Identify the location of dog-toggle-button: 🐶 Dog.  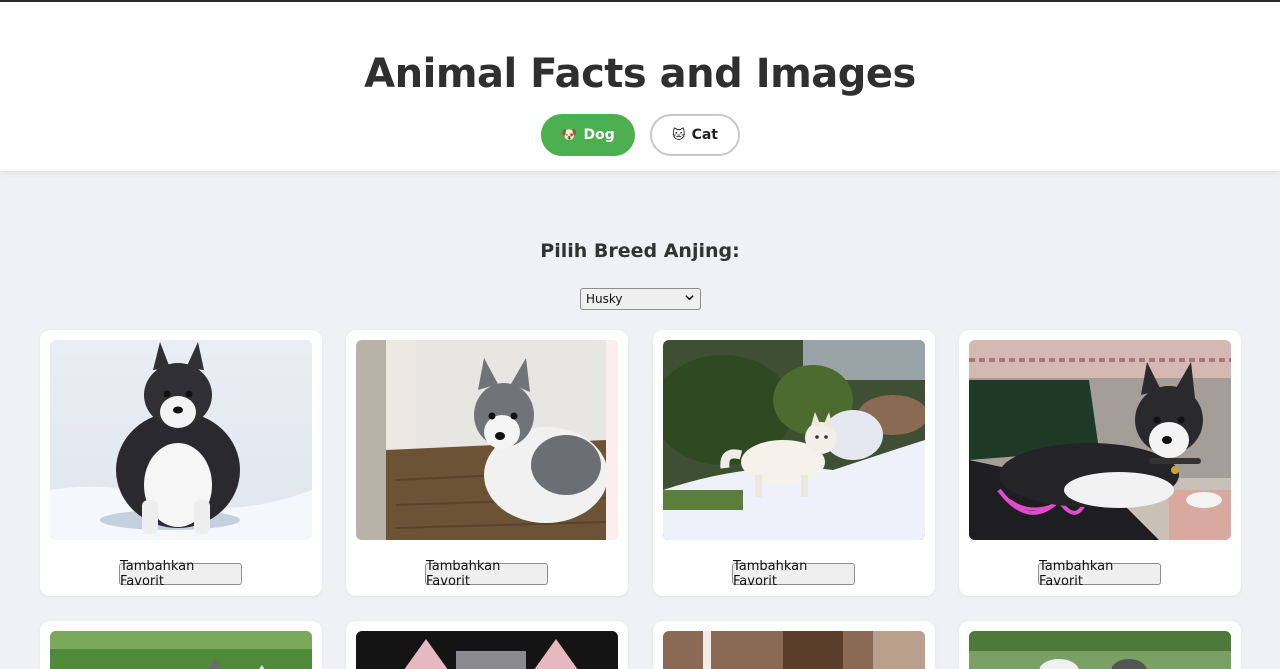
(588, 135).